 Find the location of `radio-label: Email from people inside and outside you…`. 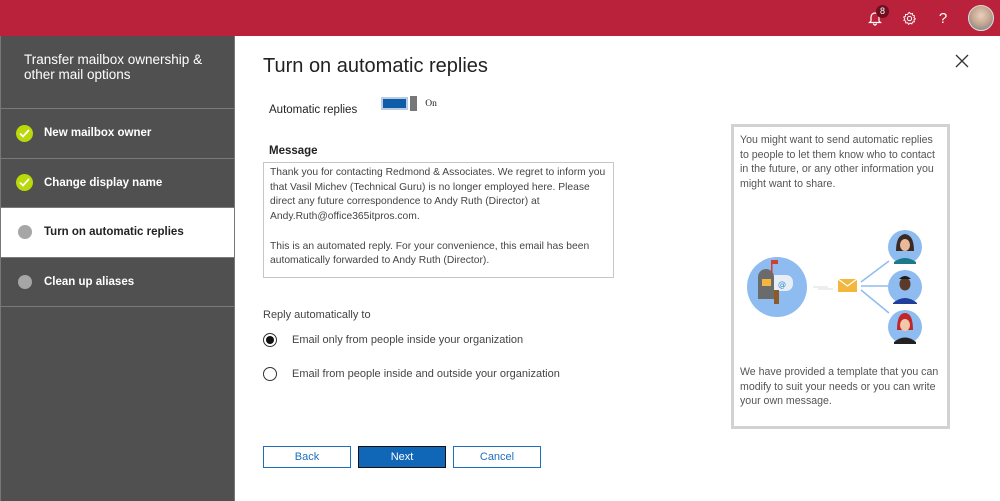

radio-label: Email from people inside and outside you… is located at coordinates (426, 374).